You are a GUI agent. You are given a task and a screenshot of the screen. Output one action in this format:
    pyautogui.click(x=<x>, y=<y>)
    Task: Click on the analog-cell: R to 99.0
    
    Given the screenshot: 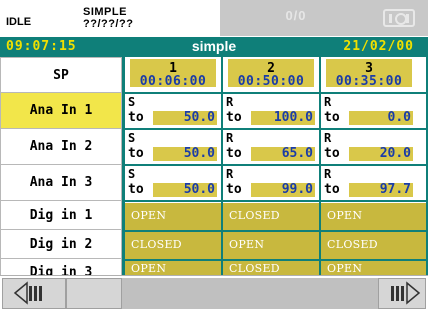 What is the action you would take?
    pyautogui.click(x=271, y=183)
    